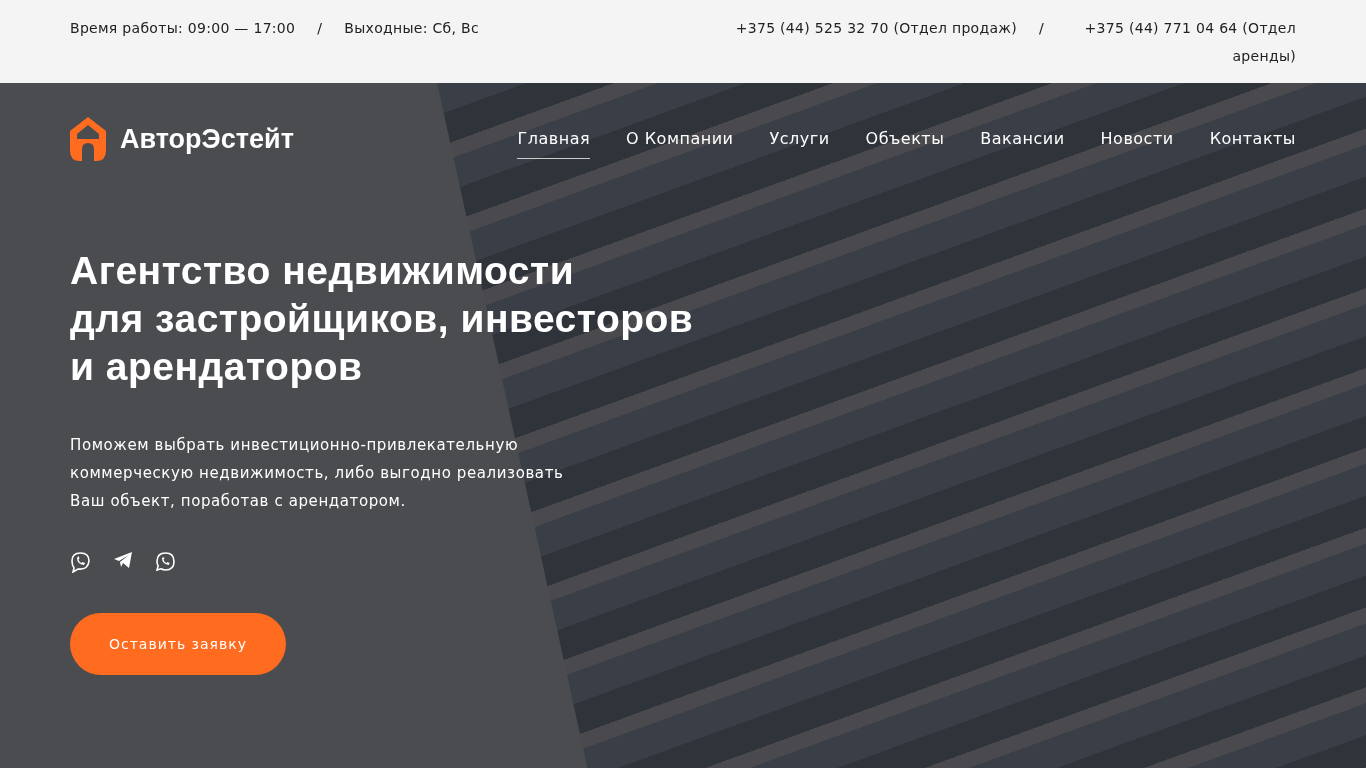  Describe the element at coordinates (183, 28) in the screenshot. I see `working-hours: Время работы: 09:00 — 17:00` at that location.